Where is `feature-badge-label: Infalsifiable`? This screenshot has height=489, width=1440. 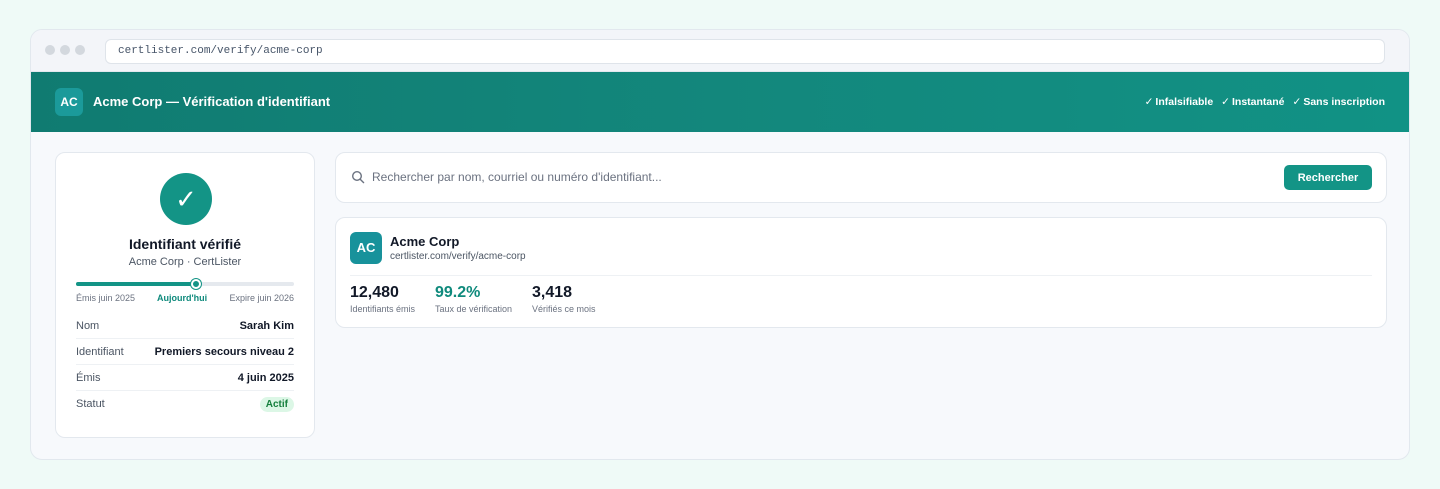
feature-badge-label: Infalsifiable is located at coordinates (1184, 102).